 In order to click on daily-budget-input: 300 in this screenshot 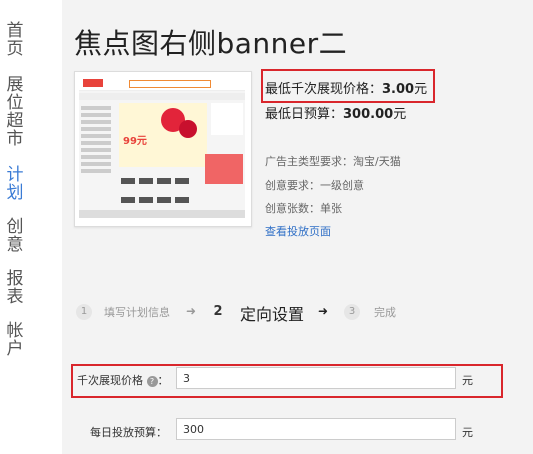, I will do `click(316, 429)`.